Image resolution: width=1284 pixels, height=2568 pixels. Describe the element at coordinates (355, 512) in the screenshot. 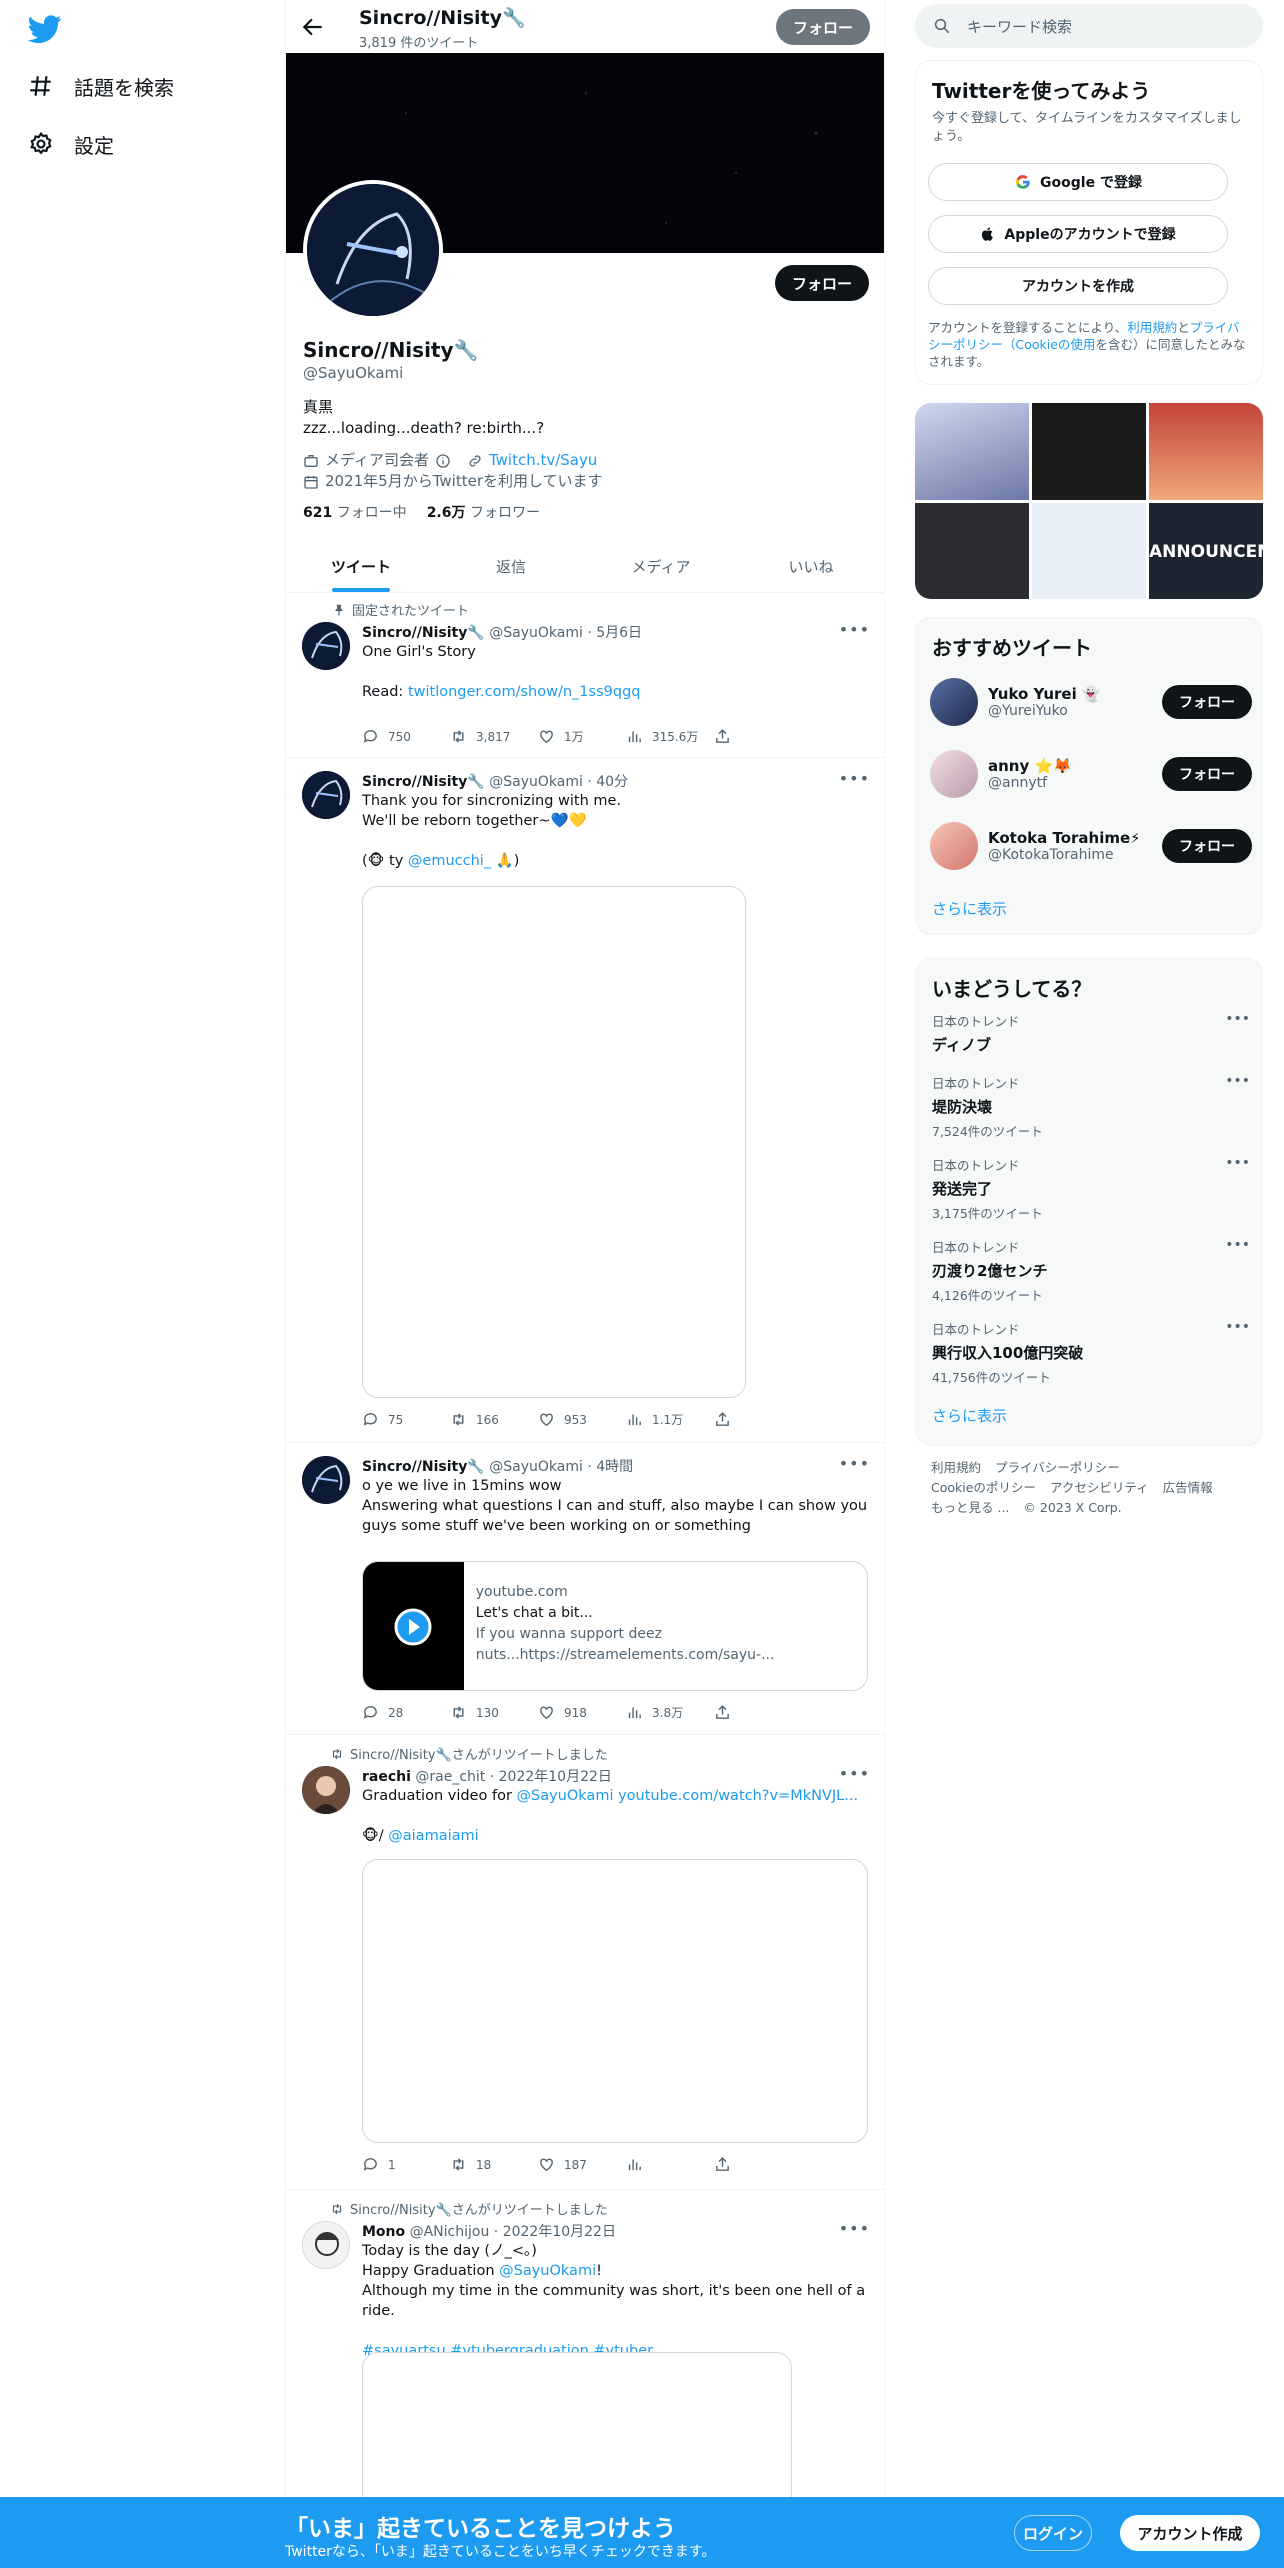

I see `following-stat: 621 フォロー中` at that location.